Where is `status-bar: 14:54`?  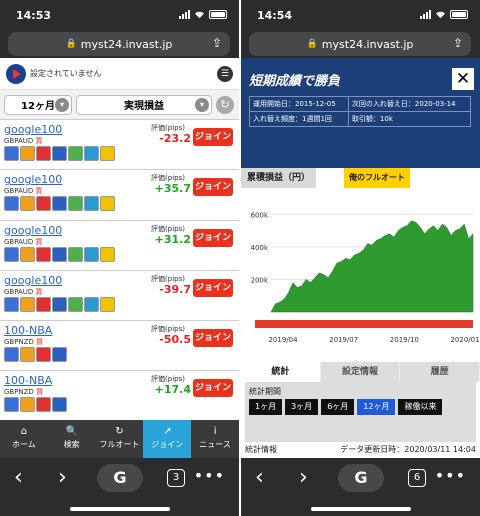
status-bar: 14:54 is located at coordinates (360, 15).